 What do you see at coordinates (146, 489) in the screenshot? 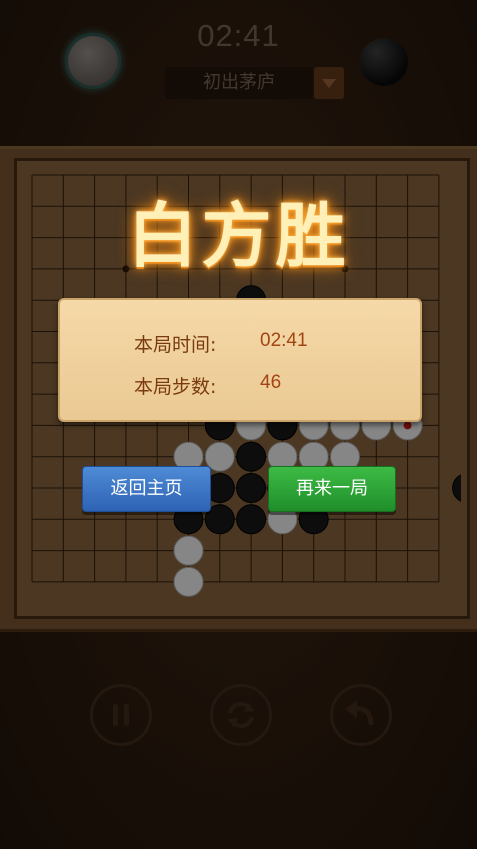
I see `back-to-home-button: 返回主页` at bounding box center [146, 489].